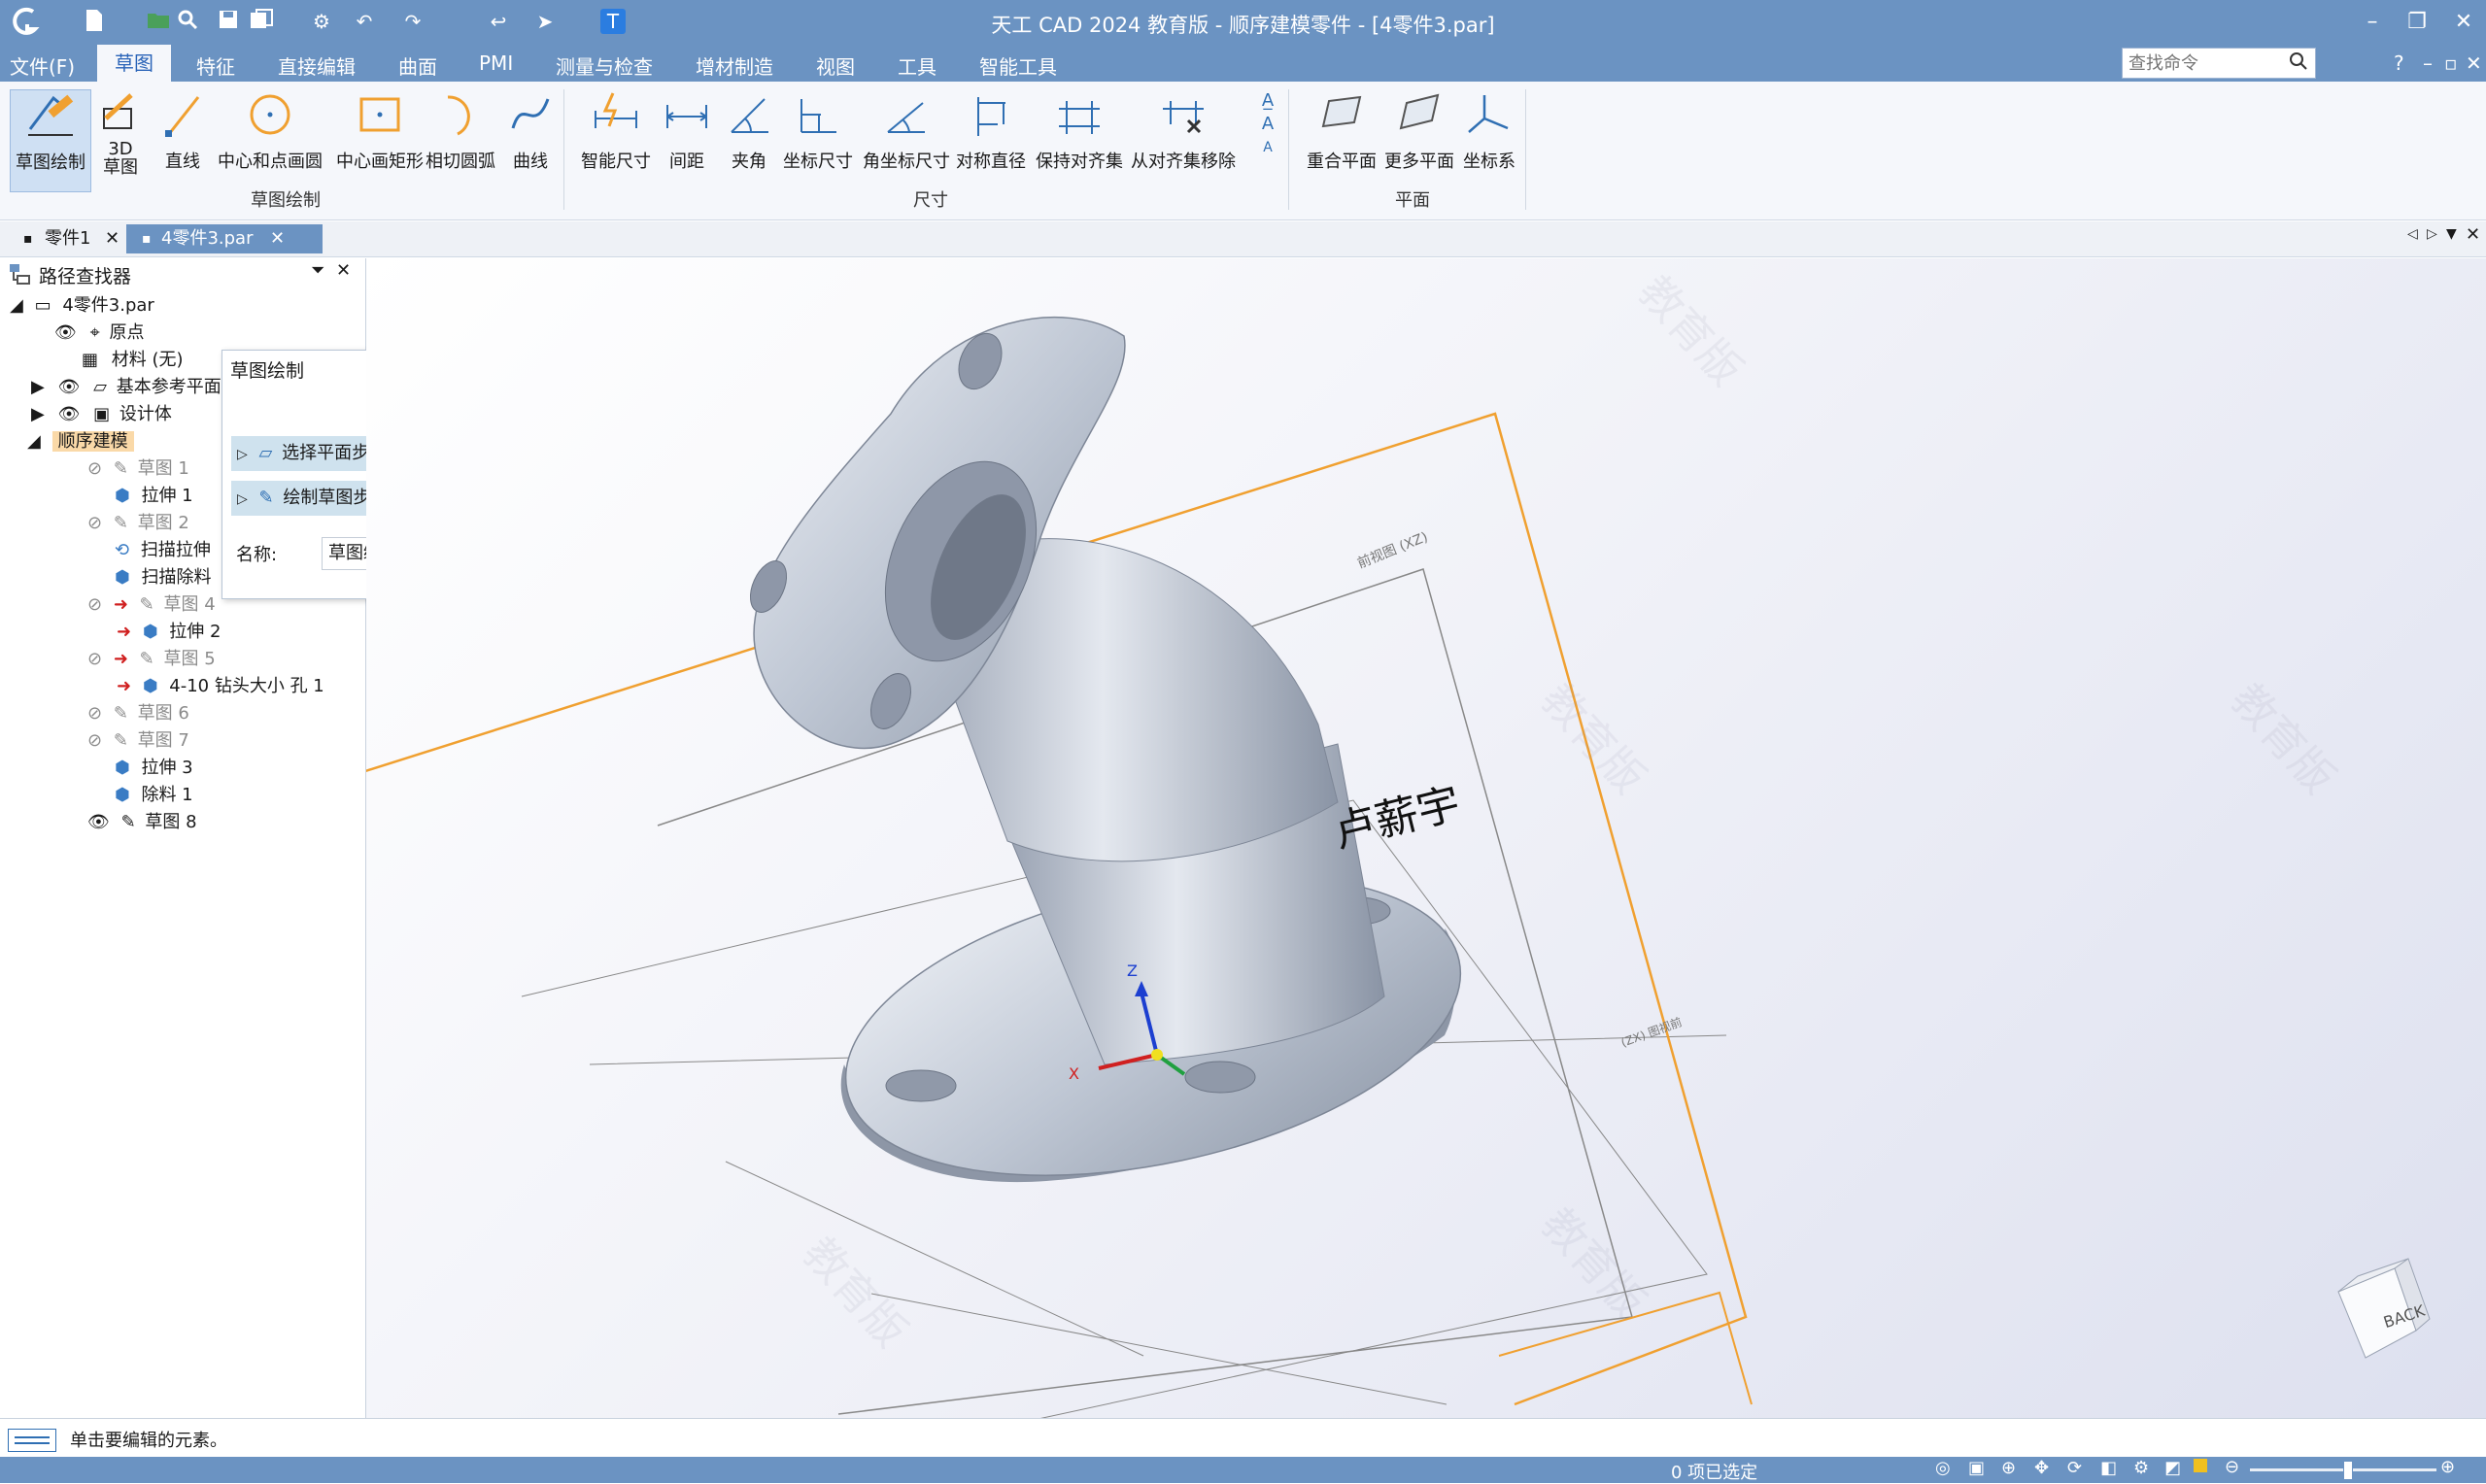  I want to click on tree-node-sketch2: ⊘ ✎ 草图 2, so click(138, 523).